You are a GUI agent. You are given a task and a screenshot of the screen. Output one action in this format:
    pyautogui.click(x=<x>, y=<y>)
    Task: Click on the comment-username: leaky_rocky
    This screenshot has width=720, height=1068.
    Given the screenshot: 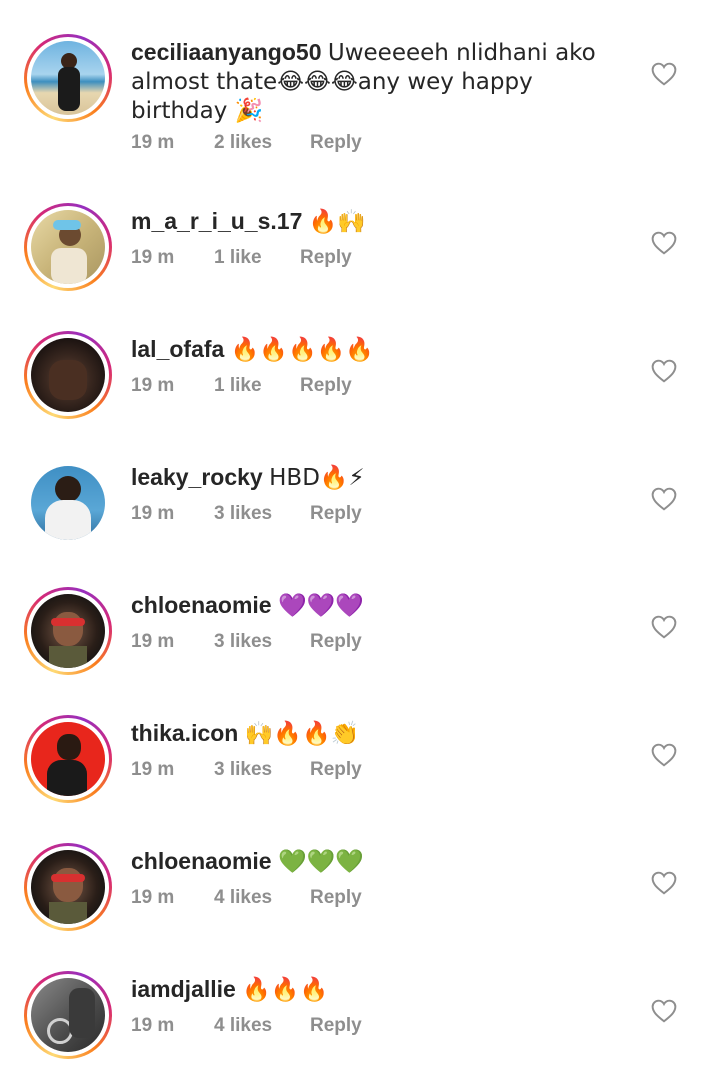 What is the action you would take?
    pyautogui.click(x=197, y=477)
    